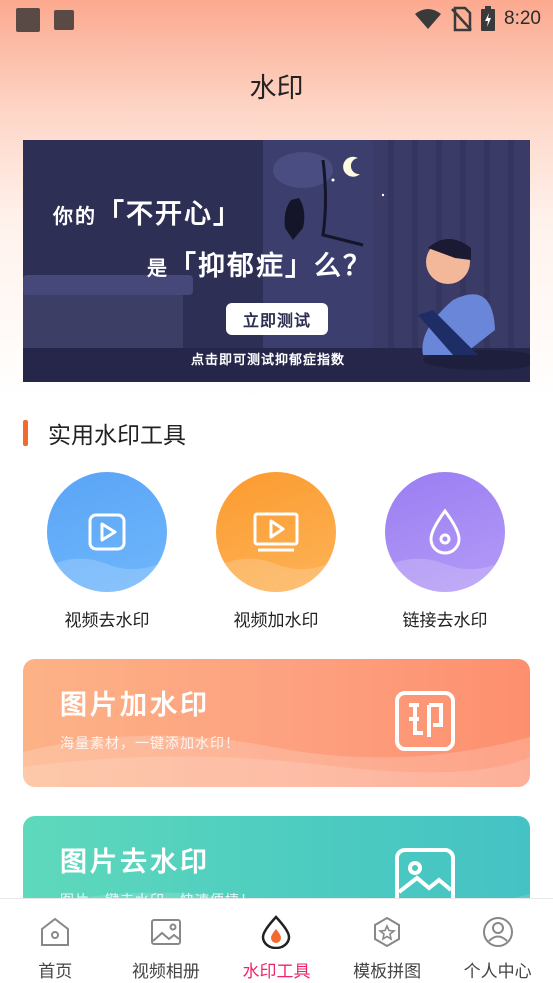  What do you see at coordinates (276, 19) in the screenshot?
I see `status-bar: 8:20` at bounding box center [276, 19].